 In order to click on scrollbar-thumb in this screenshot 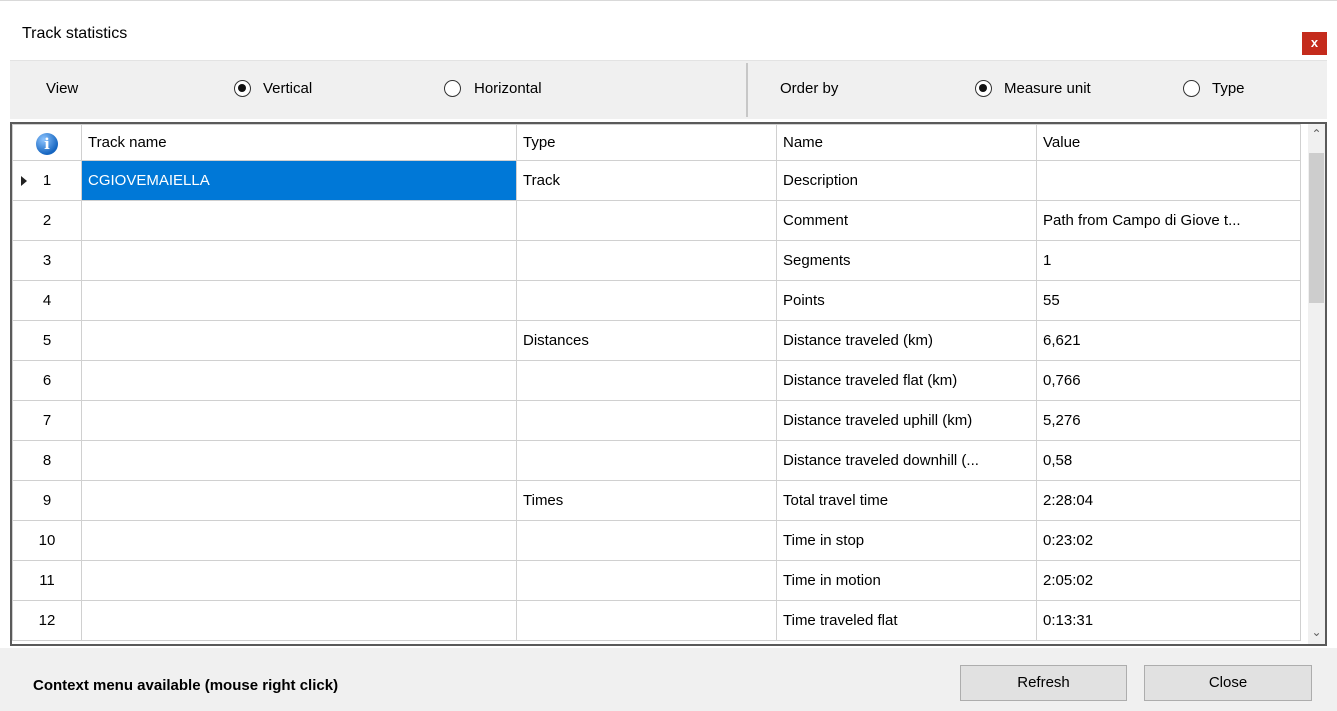, I will do `click(1316, 228)`.